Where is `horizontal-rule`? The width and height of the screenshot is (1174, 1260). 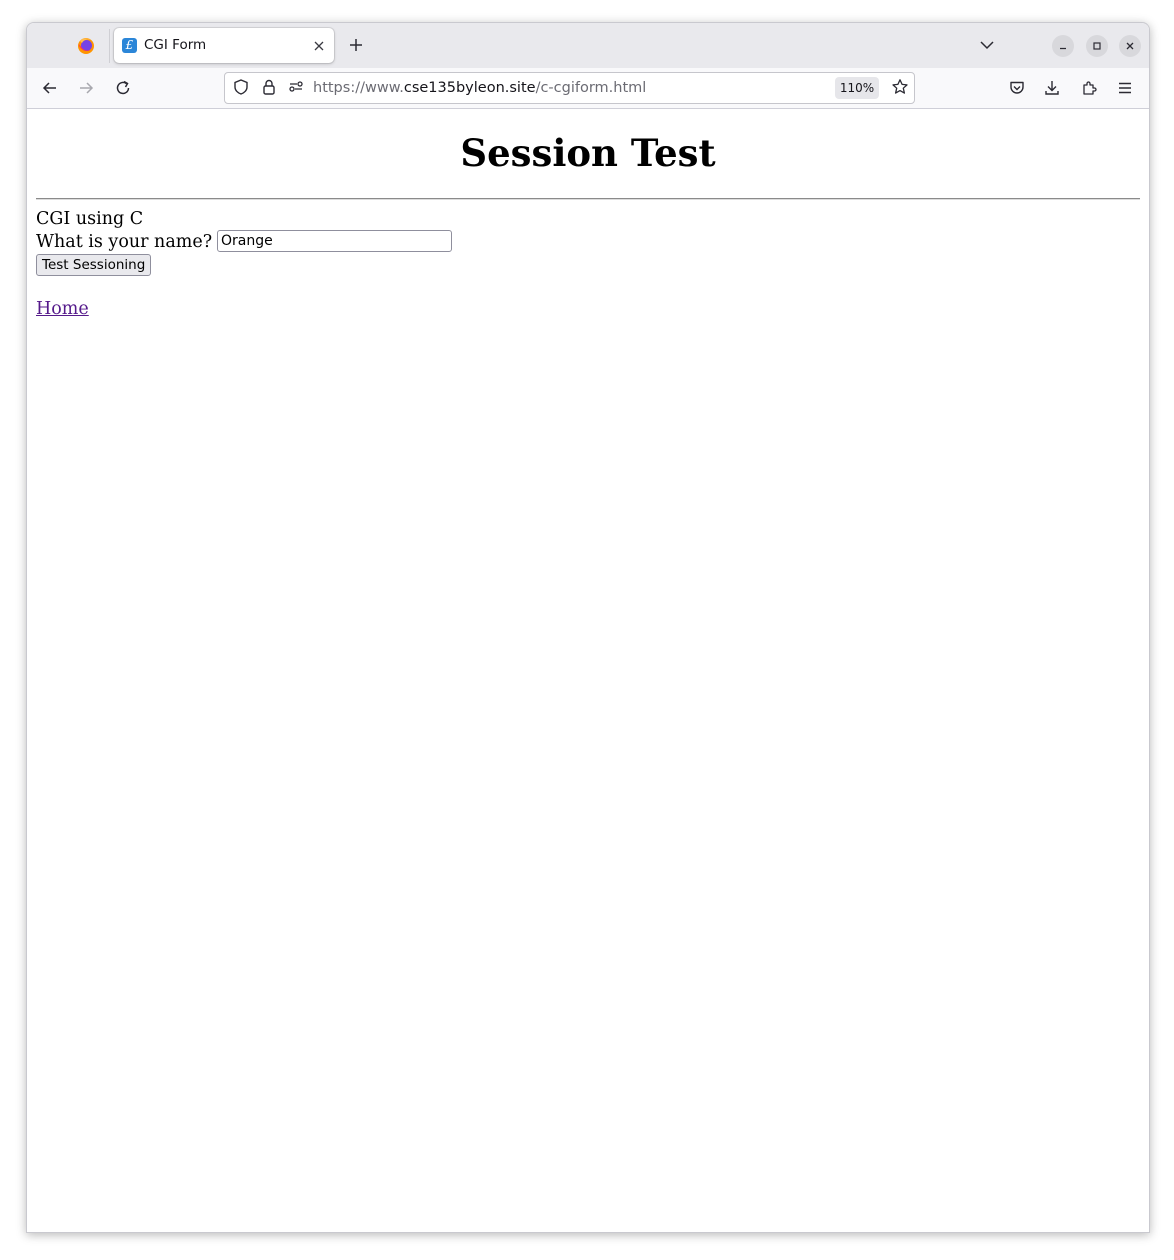
horizontal-rule is located at coordinates (588, 199).